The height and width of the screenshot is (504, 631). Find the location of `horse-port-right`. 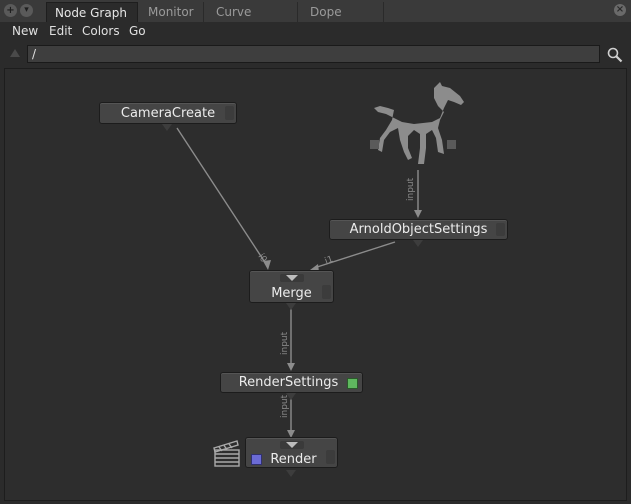

horse-port-right is located at coordinates (451, 144).